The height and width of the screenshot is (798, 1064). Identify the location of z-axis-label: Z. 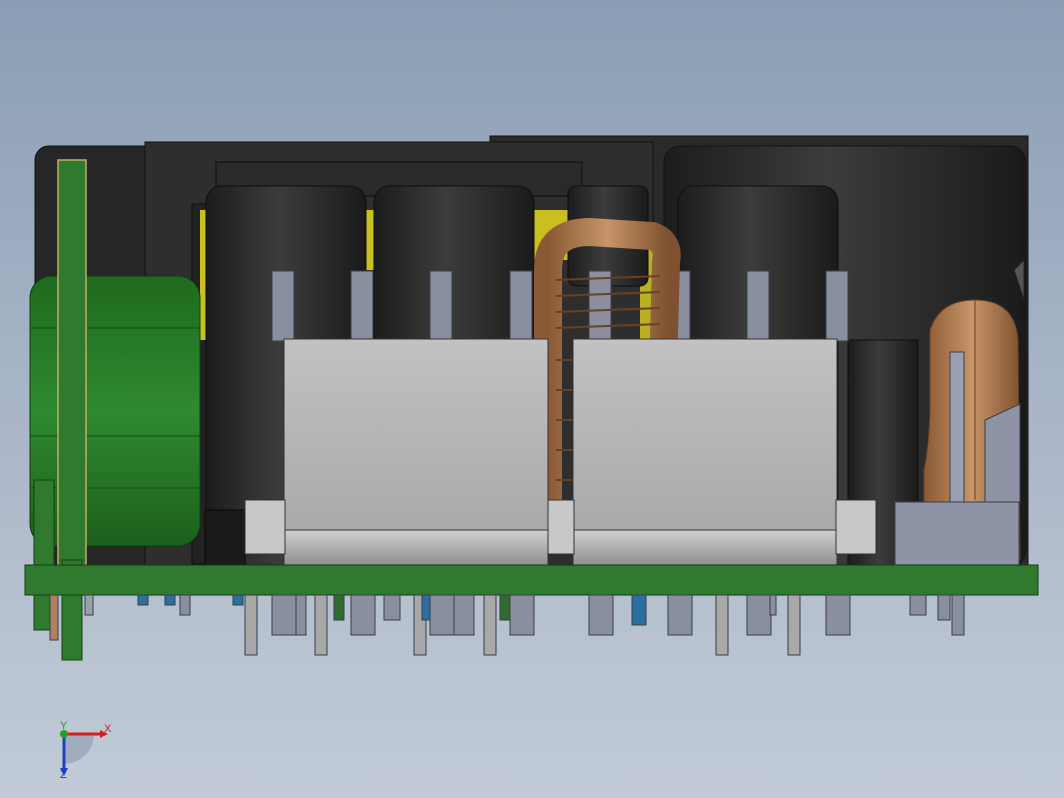
(63, 774).